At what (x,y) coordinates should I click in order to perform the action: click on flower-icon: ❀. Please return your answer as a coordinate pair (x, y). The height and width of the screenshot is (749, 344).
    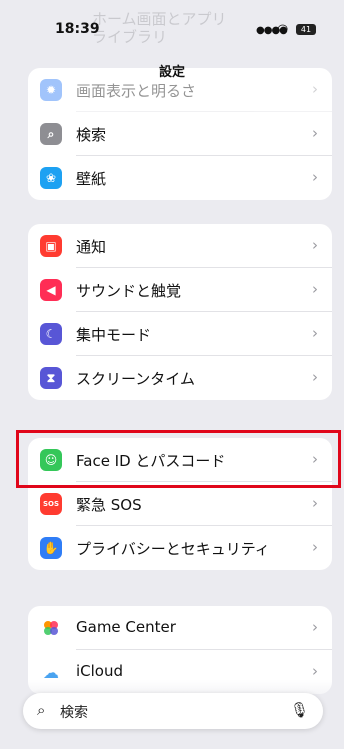
    Looking at the image, I should click on (51, 178).